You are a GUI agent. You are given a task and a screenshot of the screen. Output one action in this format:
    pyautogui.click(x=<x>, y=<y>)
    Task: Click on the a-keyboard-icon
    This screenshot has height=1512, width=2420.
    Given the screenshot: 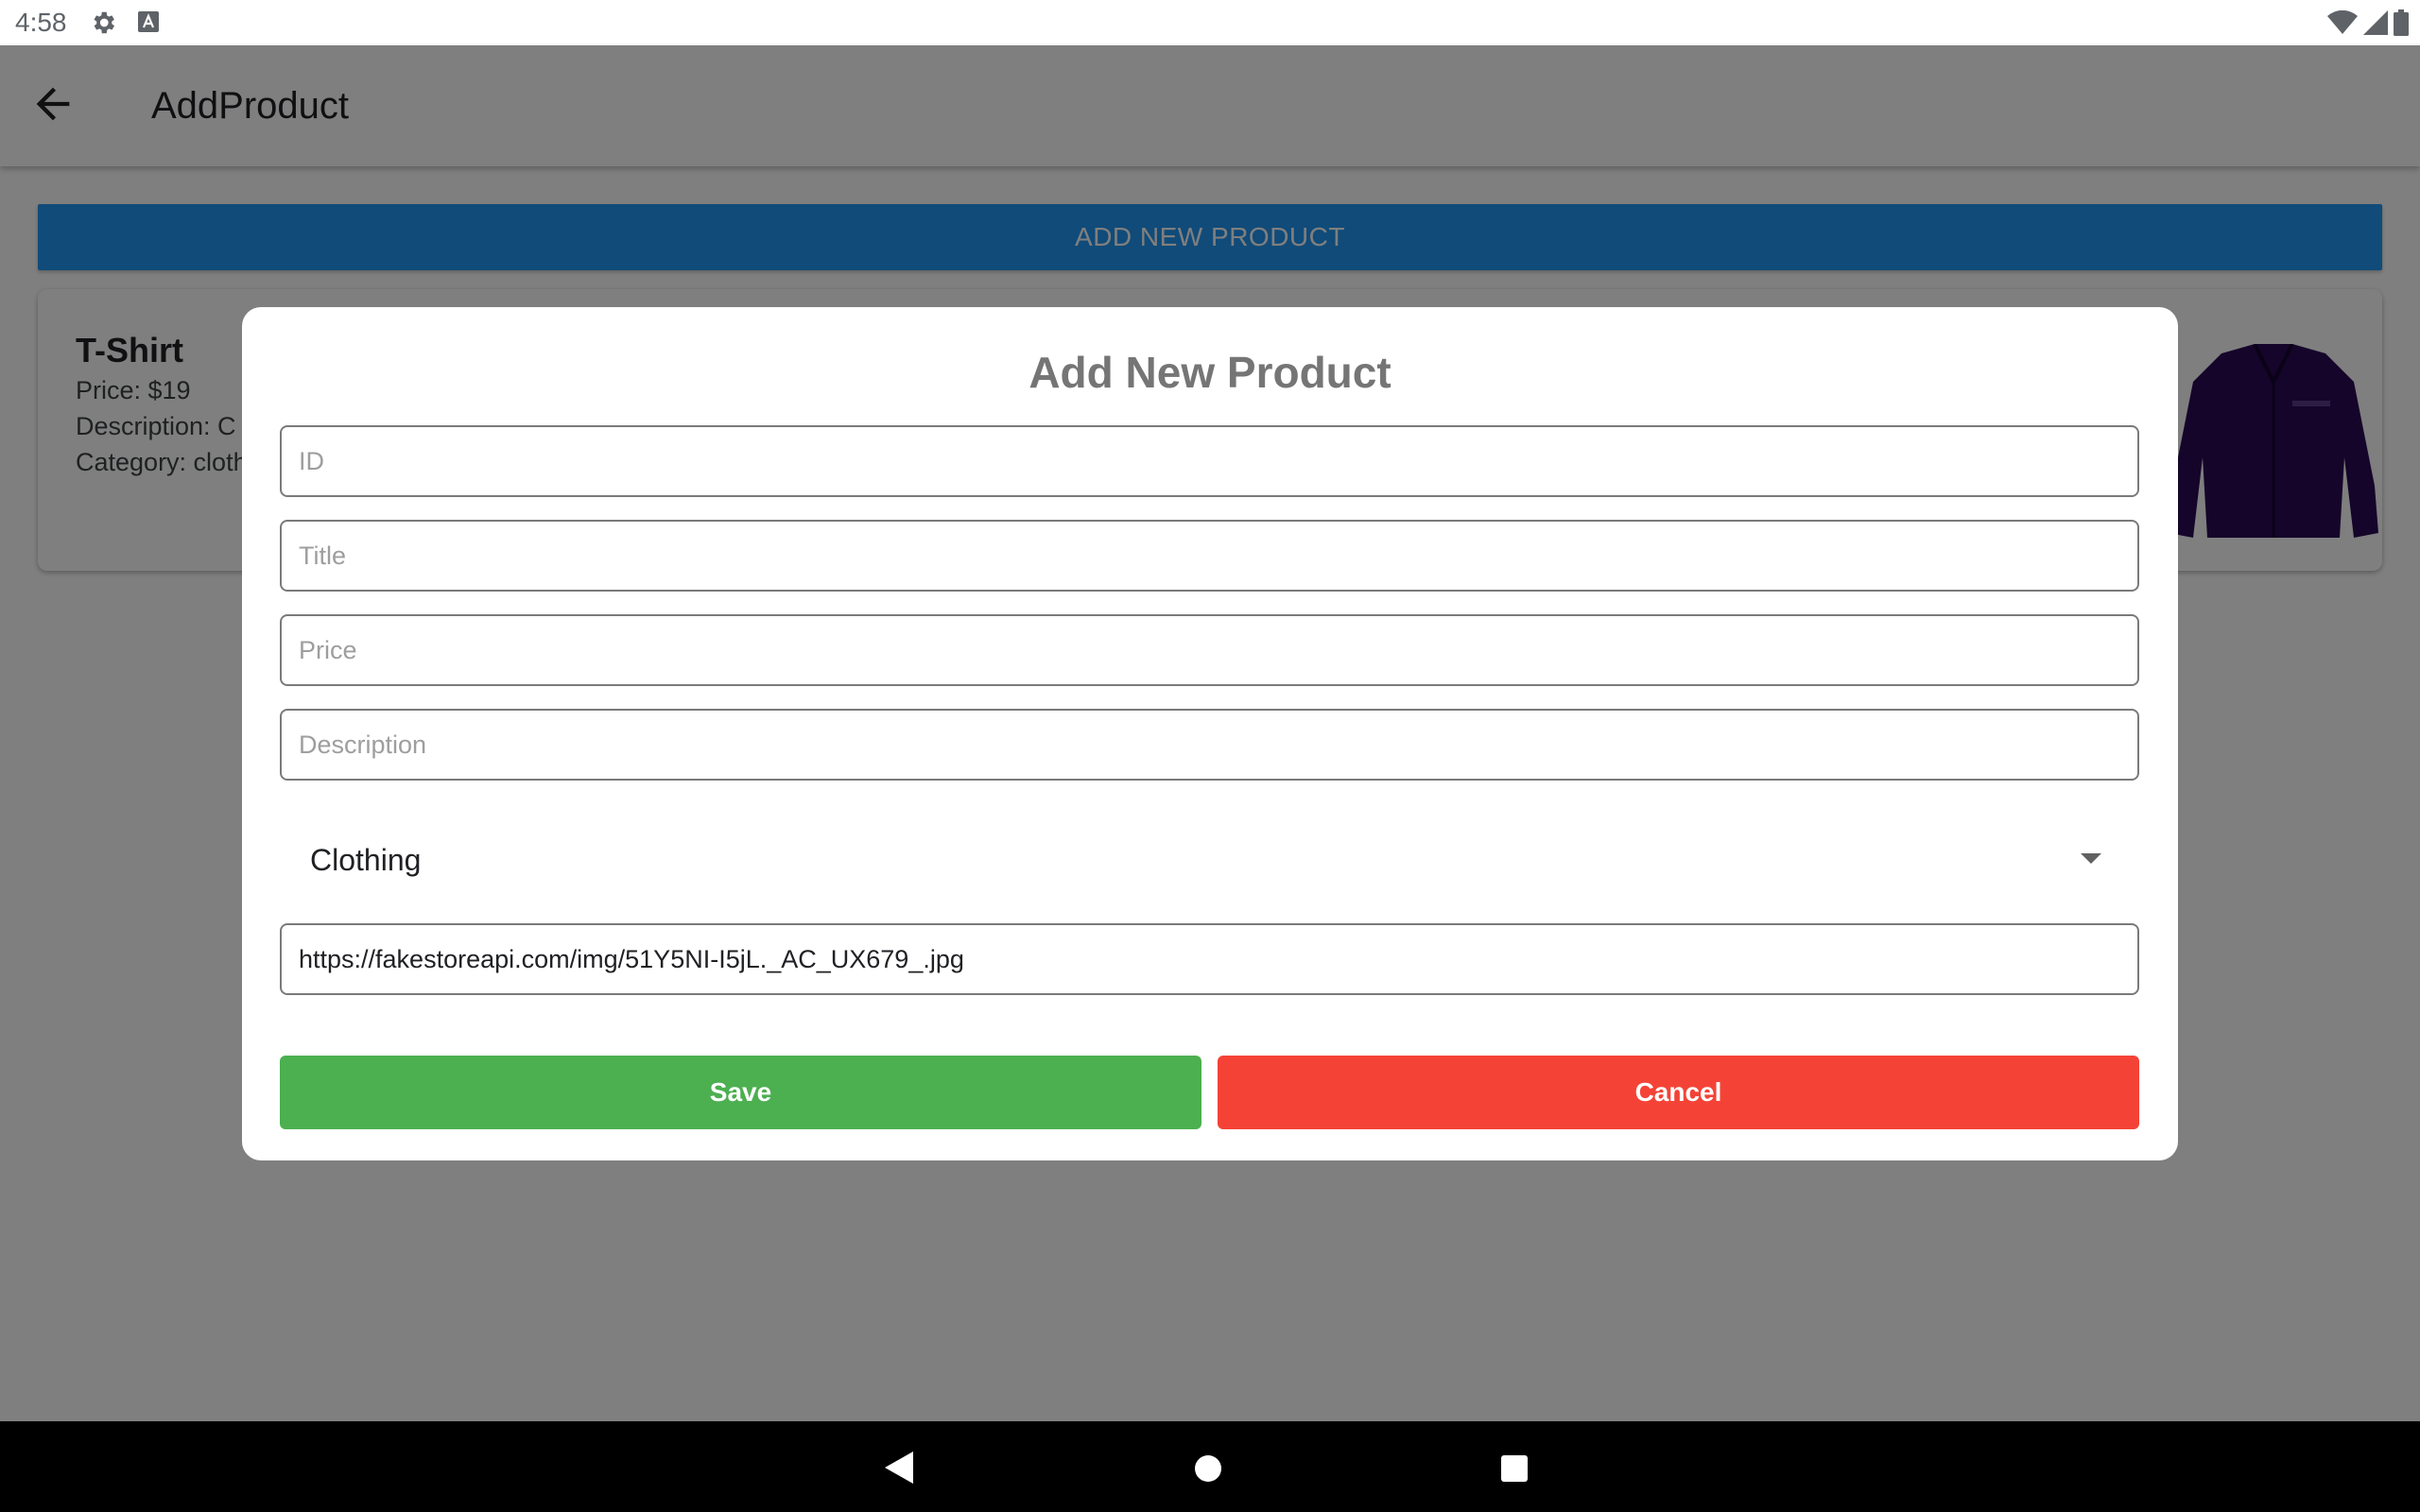 What is the action you would take?
    pyautogui.click(x=148, y=21)
    